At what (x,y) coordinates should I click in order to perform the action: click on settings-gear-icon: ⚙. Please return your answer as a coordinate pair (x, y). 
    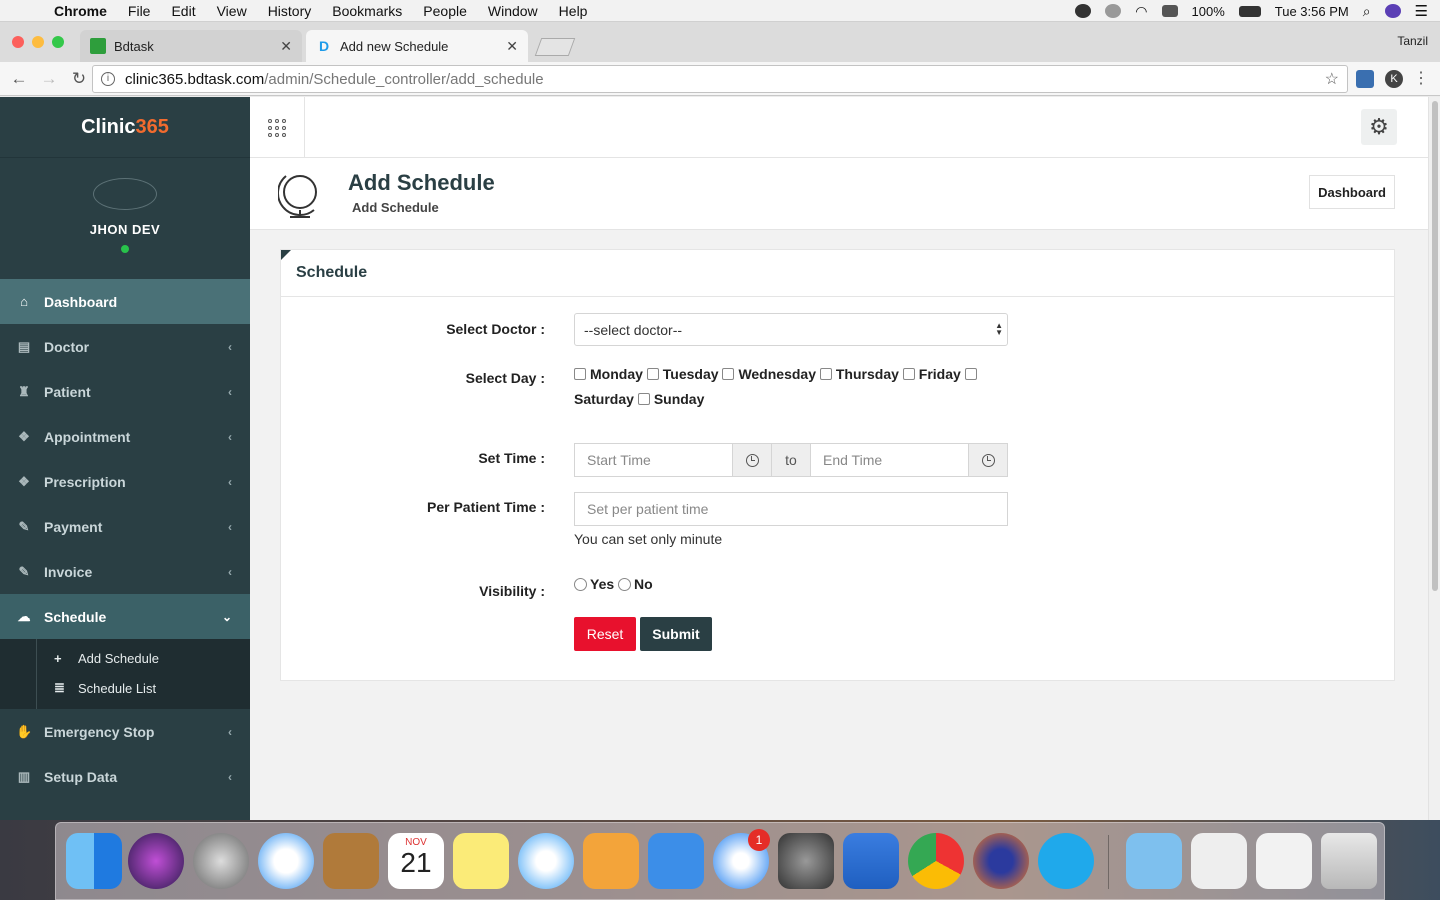
    Looking at the image, I should click on (1379, 127).